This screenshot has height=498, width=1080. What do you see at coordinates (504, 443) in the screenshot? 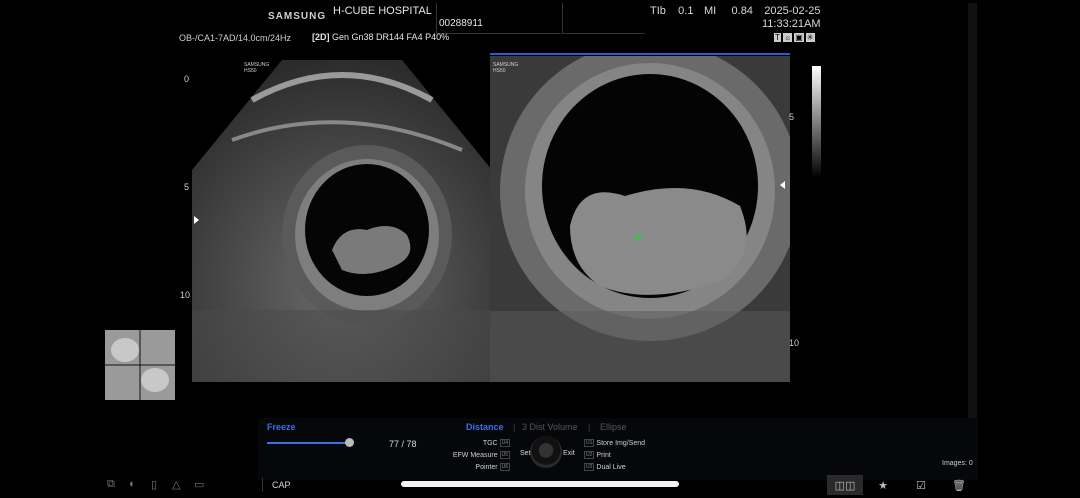
I see `key-badge: U4` at bounding box center [504, 443].